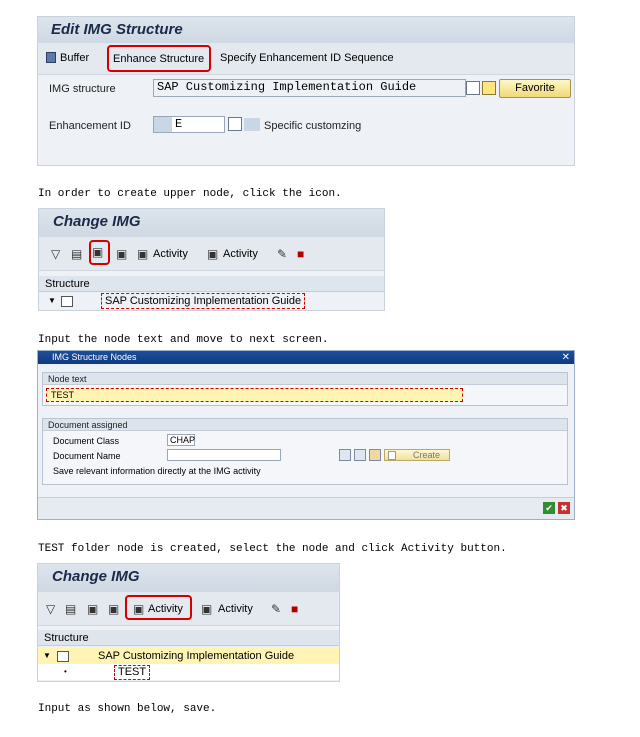 The height and width of the screenshot is (737, 640). What do you see at coordinates (305, 379) in the screenshot?
I see `node-text-group-header: Node text` at bounding box center [305, 379].